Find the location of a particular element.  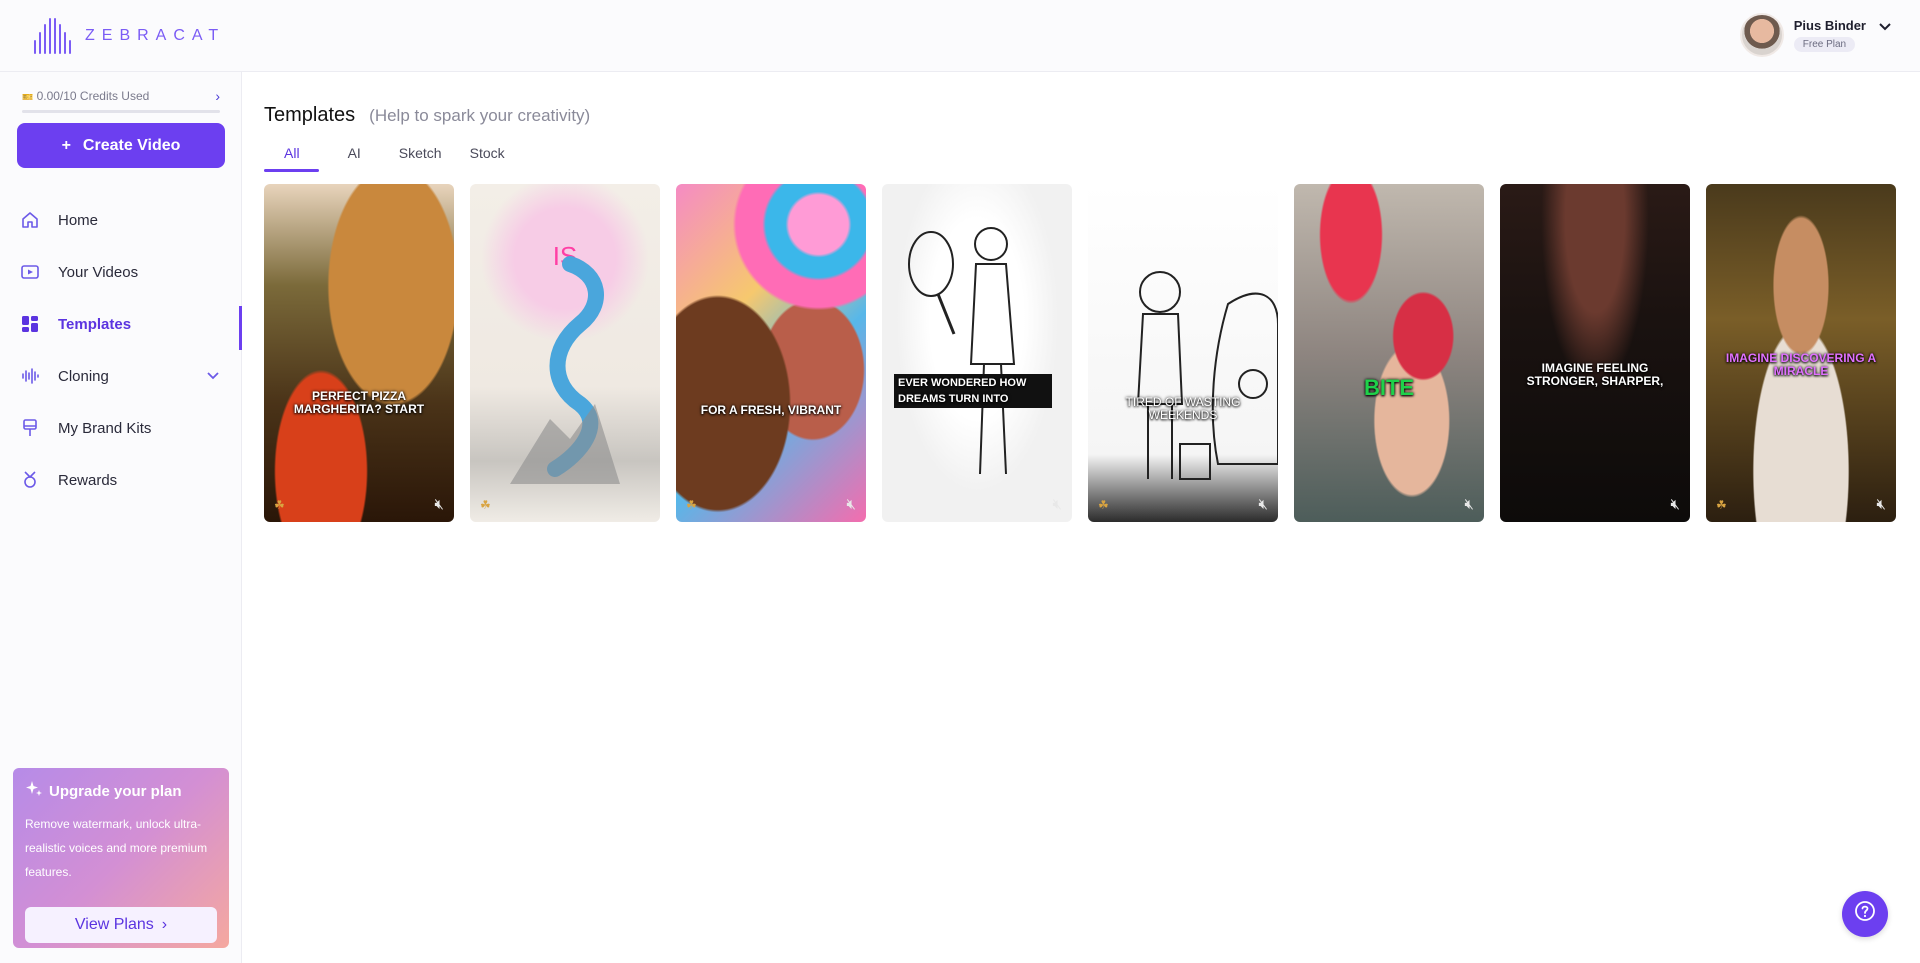

sidebar-item-brand-kits: My Brand Kits is located at coordinates (121, 428).